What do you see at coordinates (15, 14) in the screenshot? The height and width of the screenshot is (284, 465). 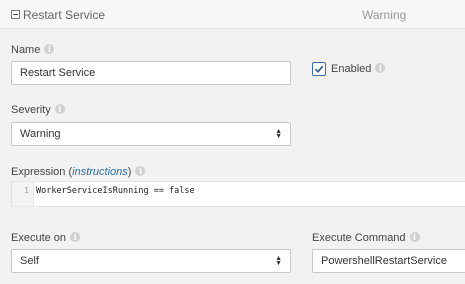 I see `collapse-icon` at bounding box center [15, 14].